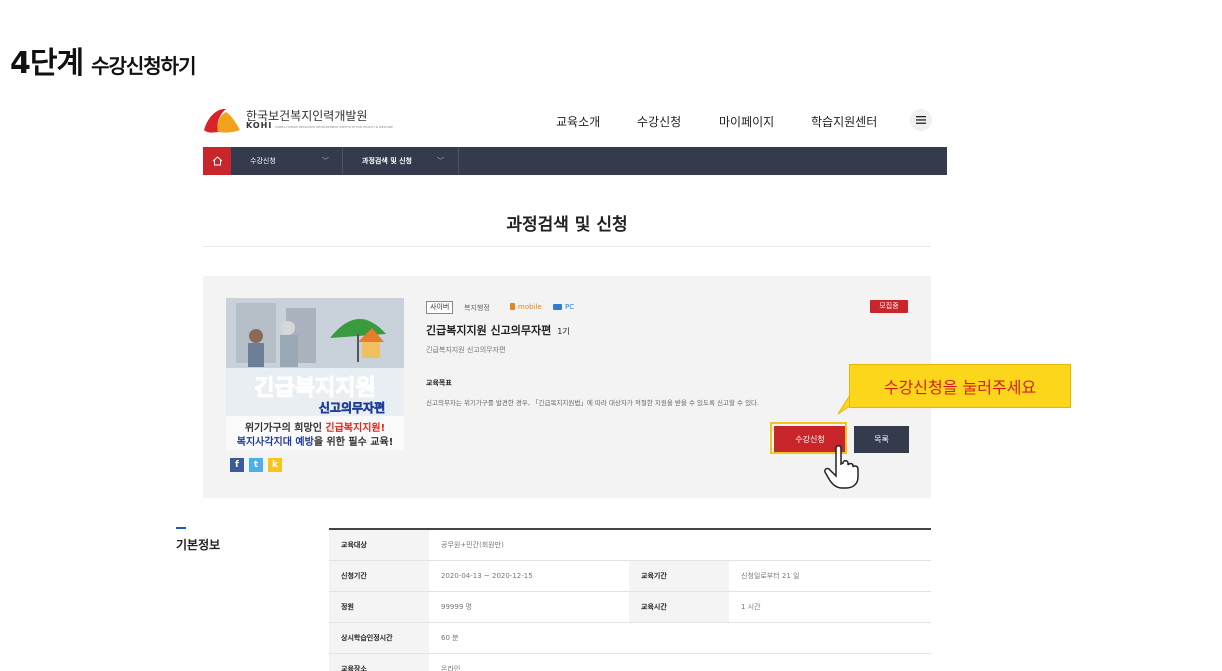 The image size is (1222, 671). I want to click on house-icon, so click(217, 161).